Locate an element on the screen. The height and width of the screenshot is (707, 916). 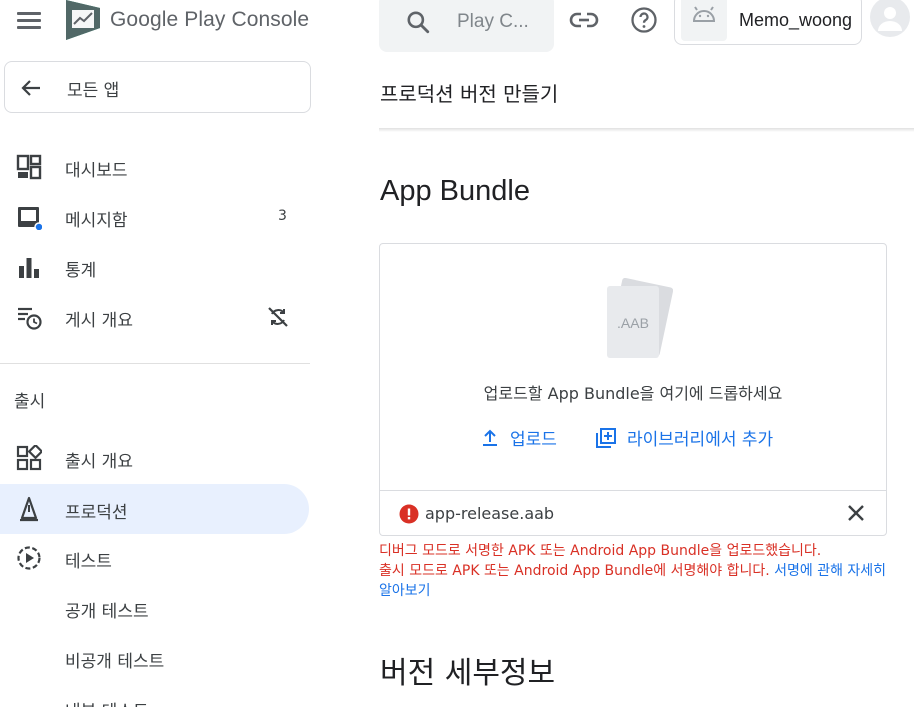
sidebar-item-label: 프로덕션 is located at coordinates (96, 513).